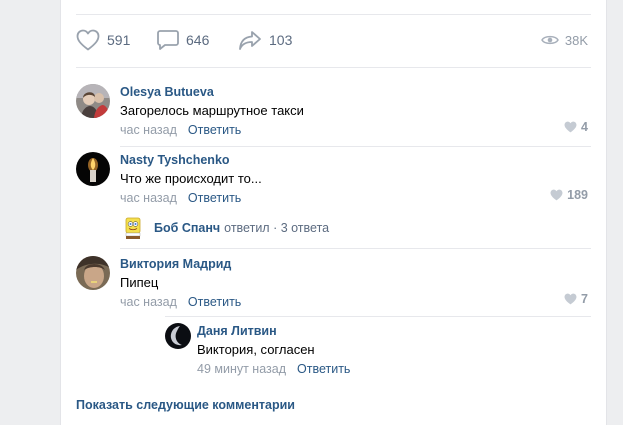 This screenshot has height=425, width=623. What do you see at coordinates (198, 40) in the screenshot?
I see `comment-count: 646` at bounding box center [198, 40].